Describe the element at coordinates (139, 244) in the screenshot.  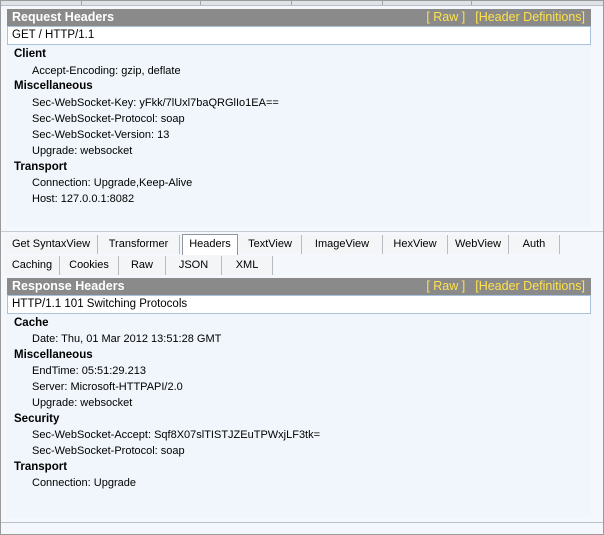
I see `tab-transformer: Transformer` at that location.